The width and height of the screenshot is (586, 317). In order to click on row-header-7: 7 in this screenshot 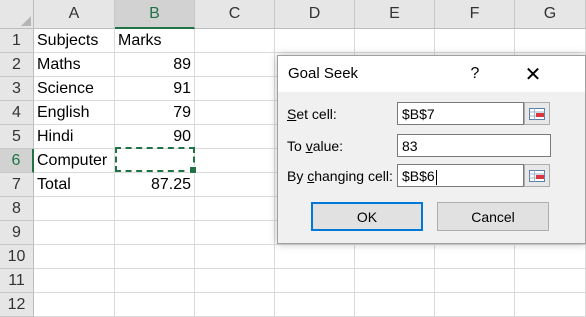, I will do `click(17, 185)`.